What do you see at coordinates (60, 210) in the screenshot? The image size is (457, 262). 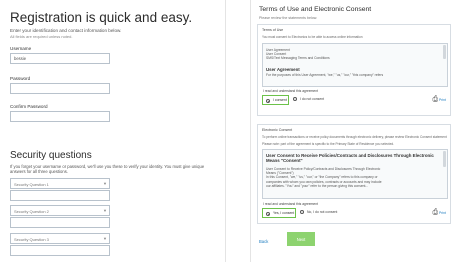 I see `security-question-2-select: Security Question 2 ▼` at bounding box center [60, 210].